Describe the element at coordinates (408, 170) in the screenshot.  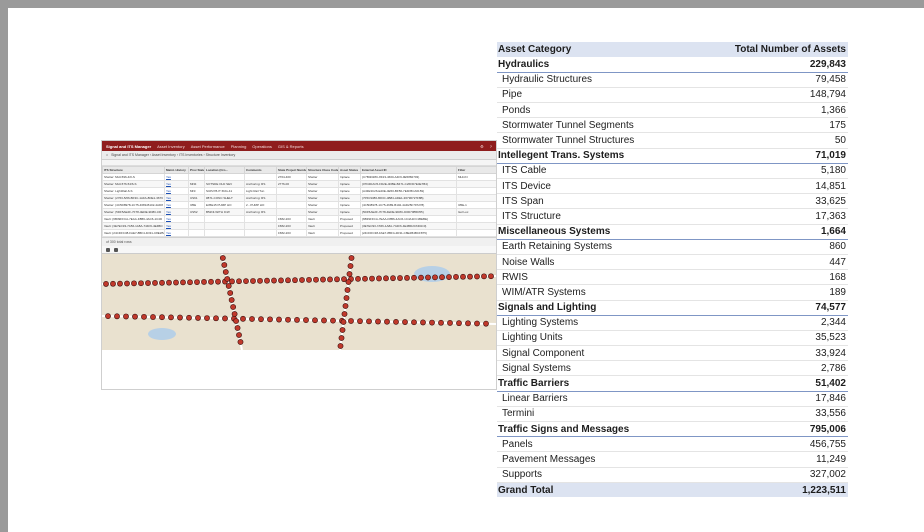
I see `grid-column-header: External Asset ID` at that location.